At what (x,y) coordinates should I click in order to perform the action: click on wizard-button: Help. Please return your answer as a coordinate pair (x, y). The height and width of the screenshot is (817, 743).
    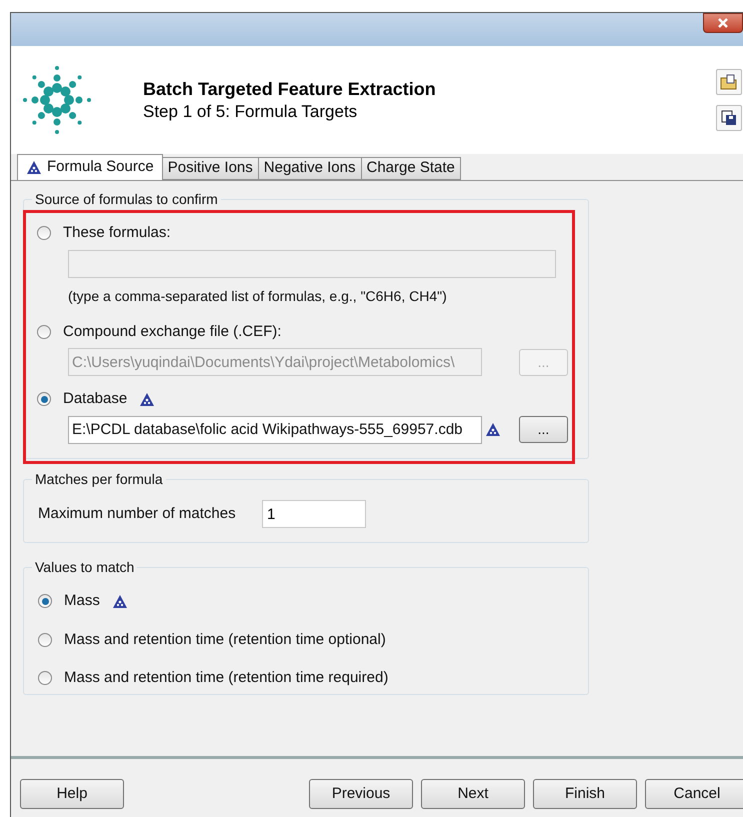
    Looking at the image, I should click on (72, 794).